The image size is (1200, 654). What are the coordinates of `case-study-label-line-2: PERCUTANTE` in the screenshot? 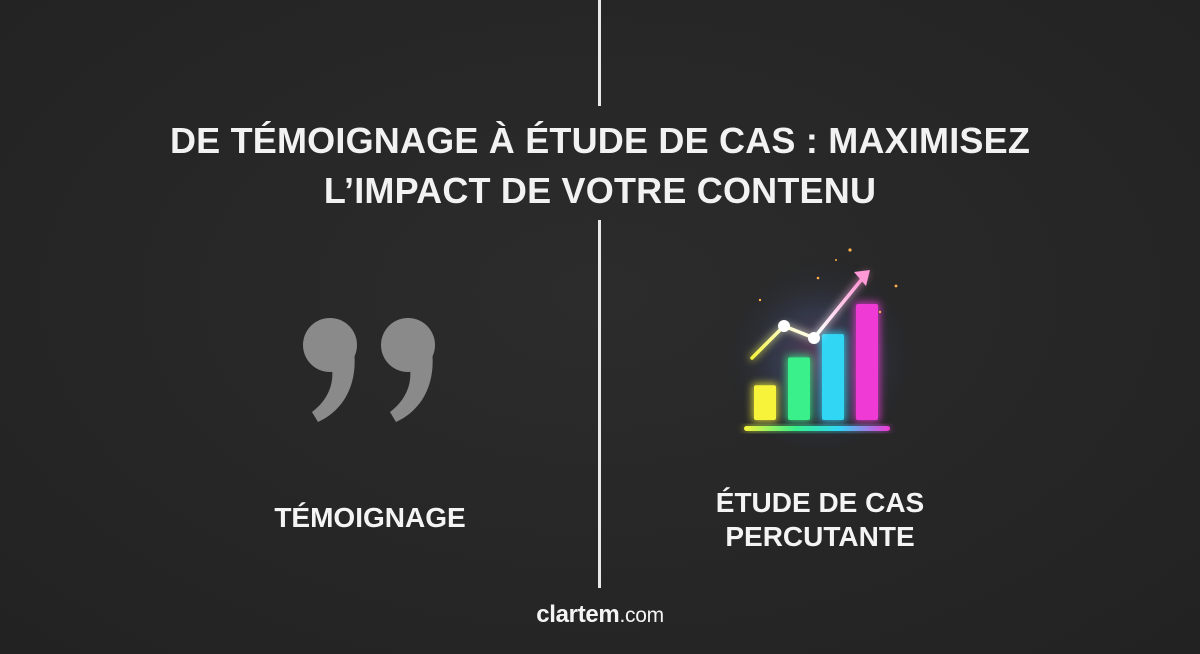 It's located at (820, 536).